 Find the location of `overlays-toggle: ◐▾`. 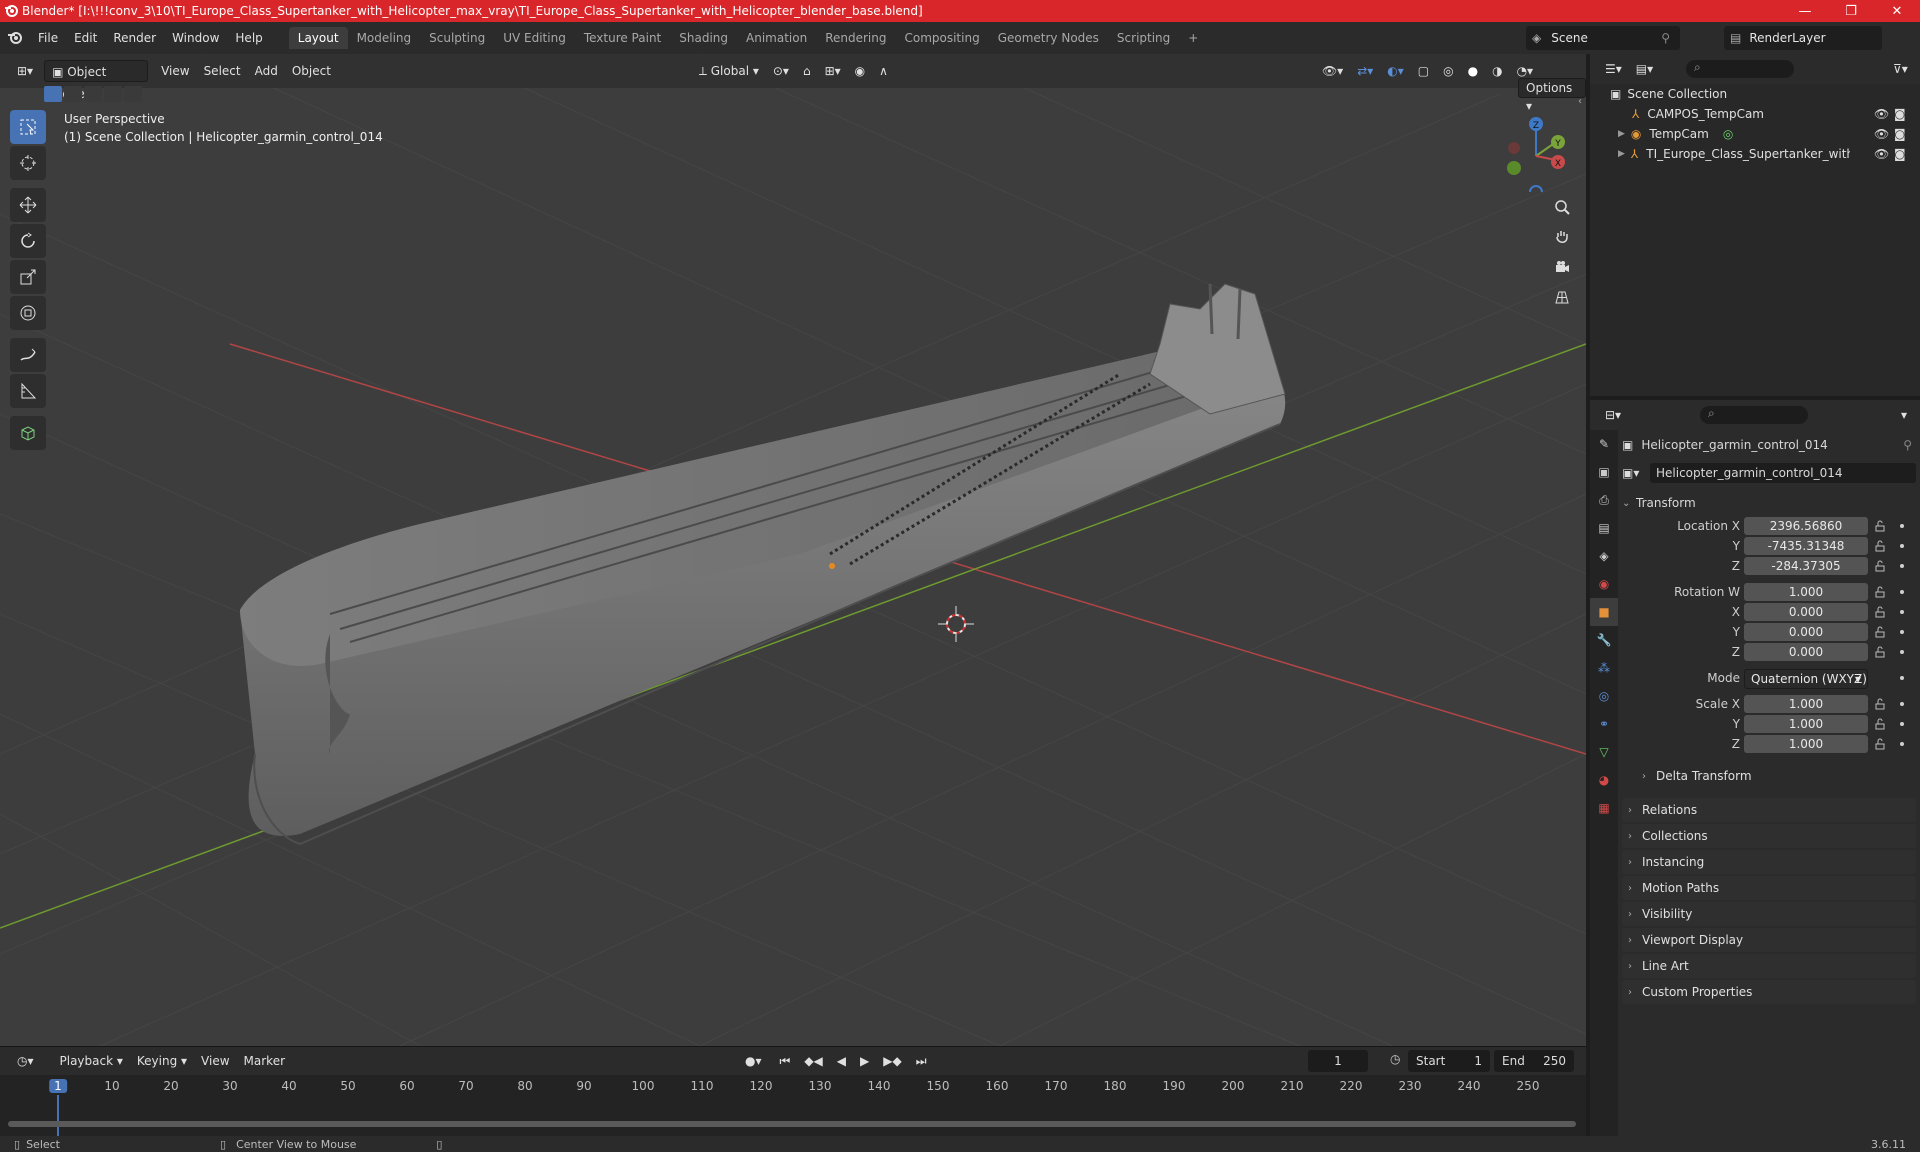

overlays-toggle: ◐▾ is located at coordinates (1395, 71).